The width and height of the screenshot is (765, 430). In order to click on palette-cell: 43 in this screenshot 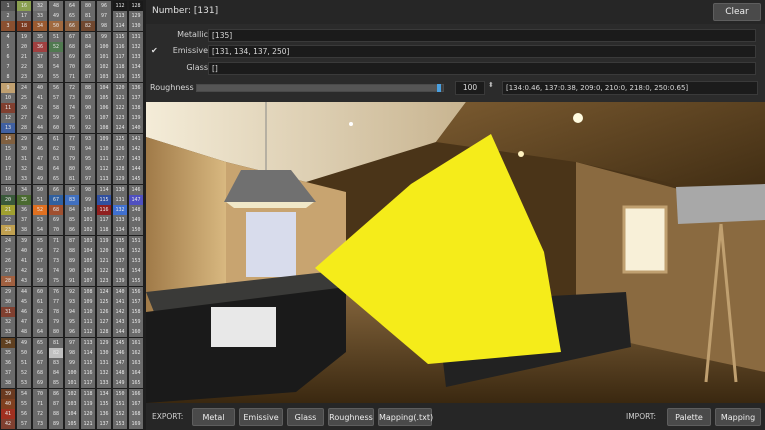, I will do `click(24, 281)`.